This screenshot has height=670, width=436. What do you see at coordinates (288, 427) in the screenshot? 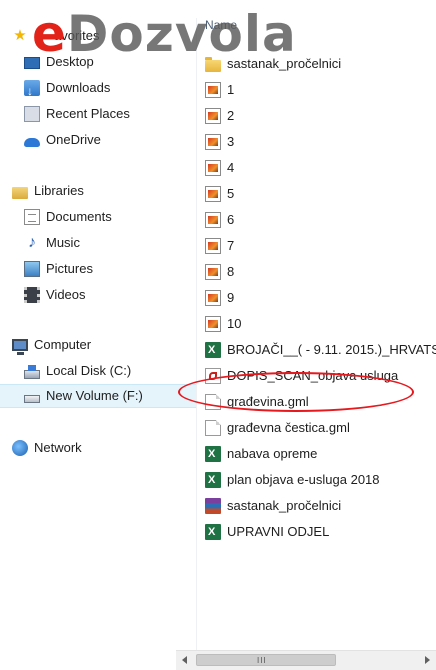
I see `file-name: građevna čestica.gml` at bounding box center [288, 427].